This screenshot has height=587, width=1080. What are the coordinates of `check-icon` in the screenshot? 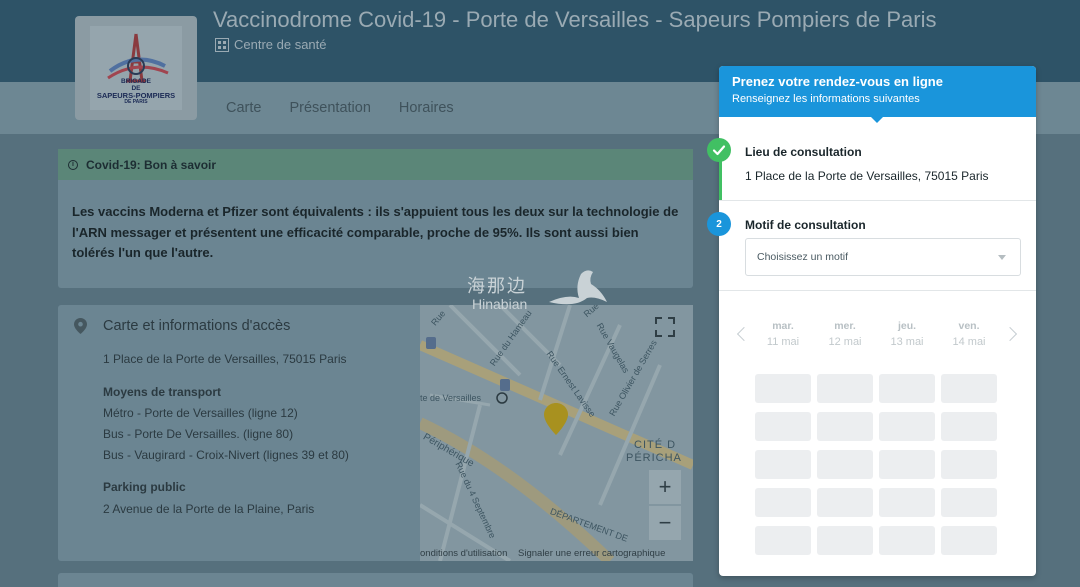 It's located at (719, 150).